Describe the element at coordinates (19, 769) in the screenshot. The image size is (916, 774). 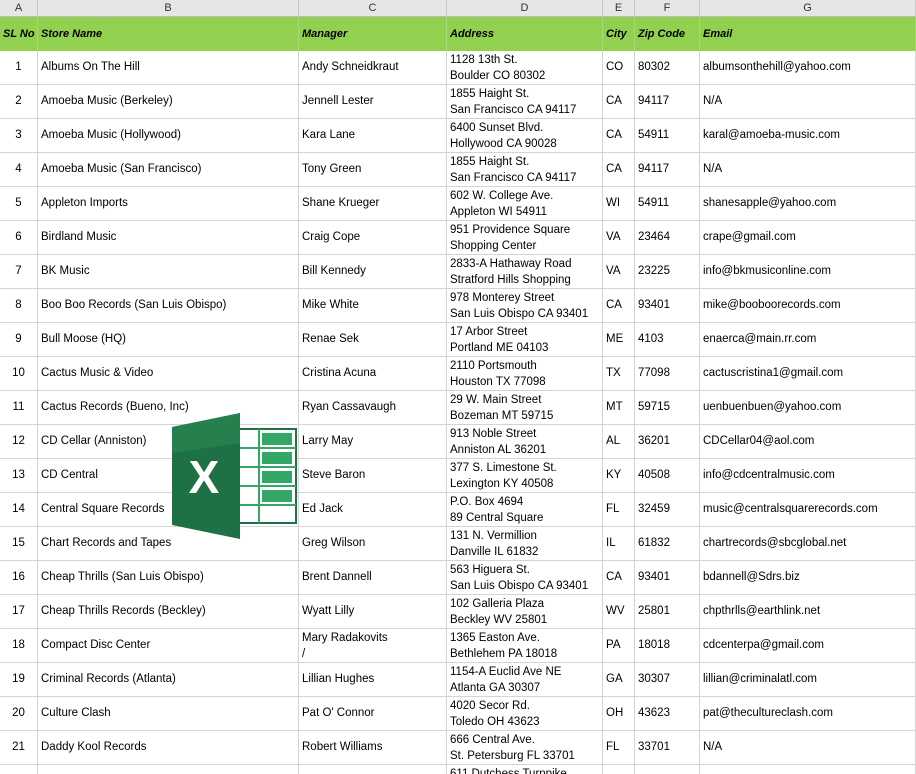
I see `sl-cell` at that location.